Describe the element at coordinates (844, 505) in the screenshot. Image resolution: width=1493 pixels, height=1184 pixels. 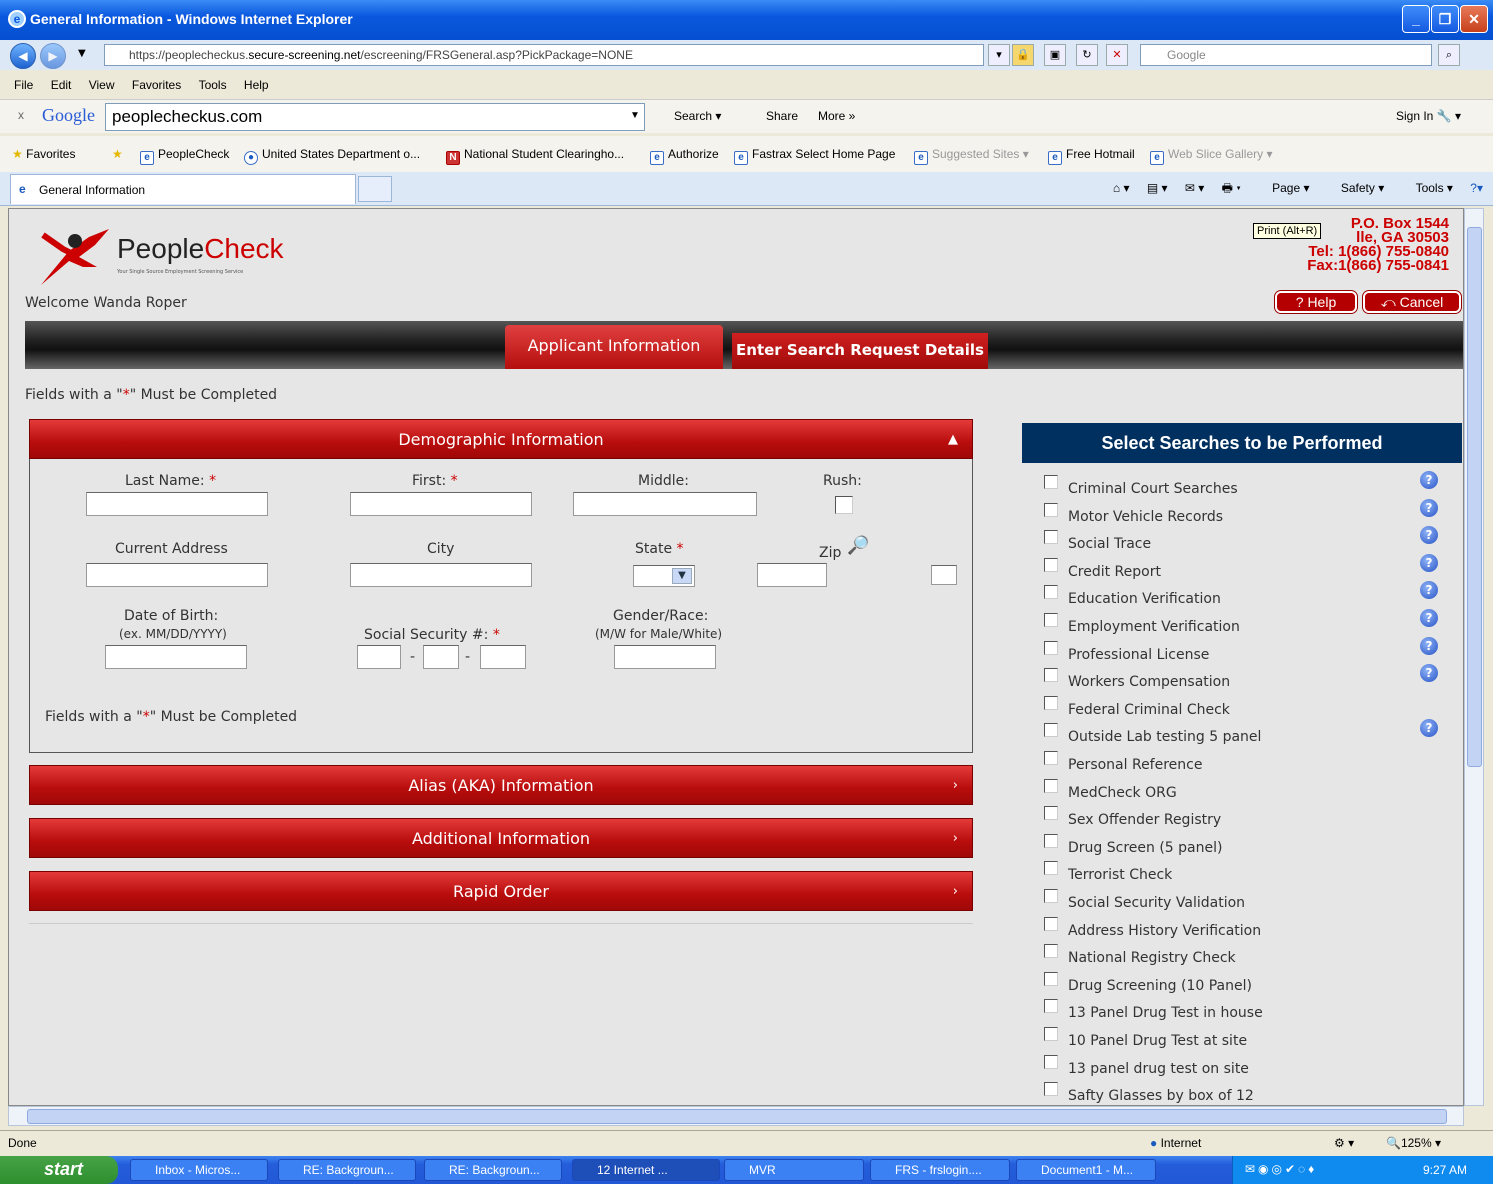
I see `rush-checkbox` at that location.